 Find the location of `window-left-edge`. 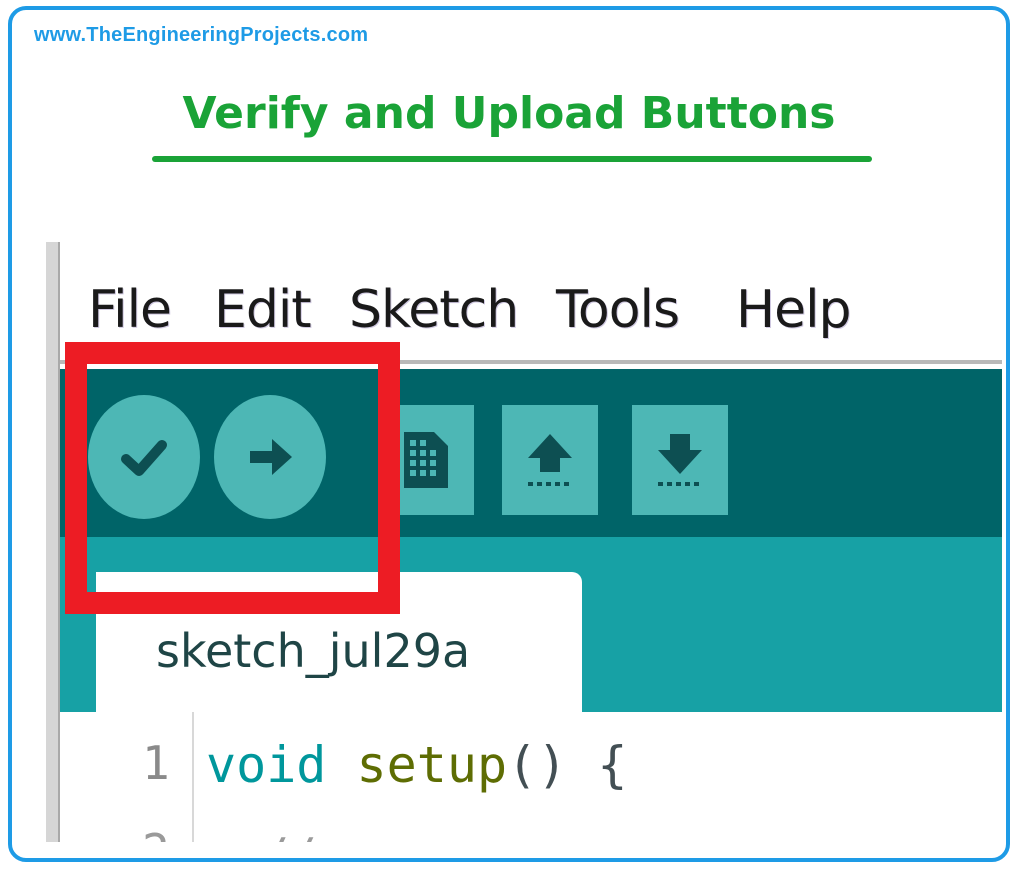

window-left-edge is located at coordinates (53, 542).